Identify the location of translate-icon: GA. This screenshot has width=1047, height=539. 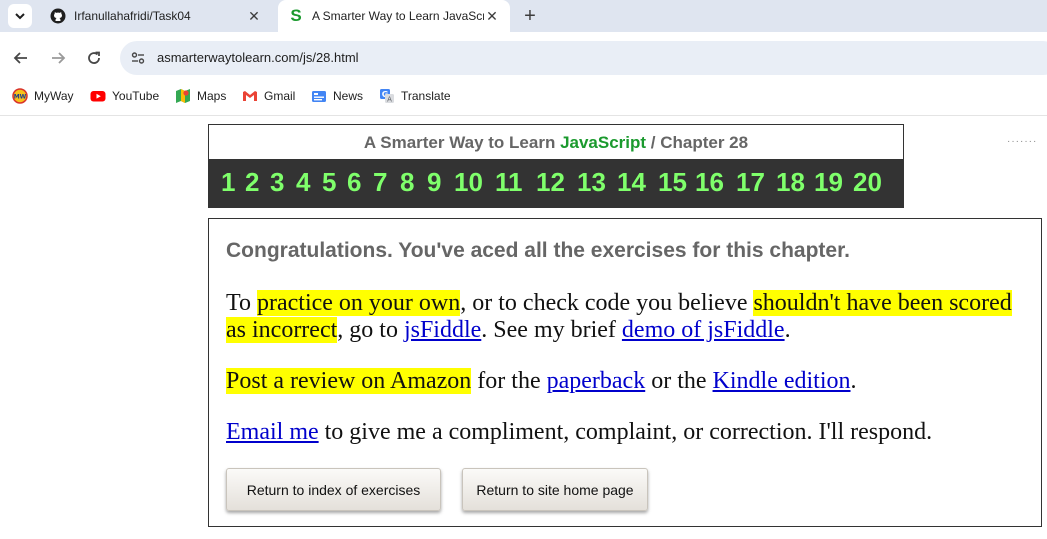
(387, 96).